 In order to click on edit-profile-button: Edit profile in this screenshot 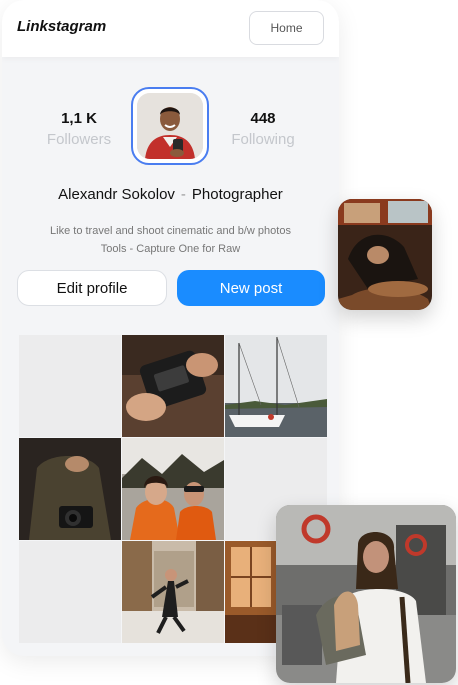, I will do `click(92, 288)`.